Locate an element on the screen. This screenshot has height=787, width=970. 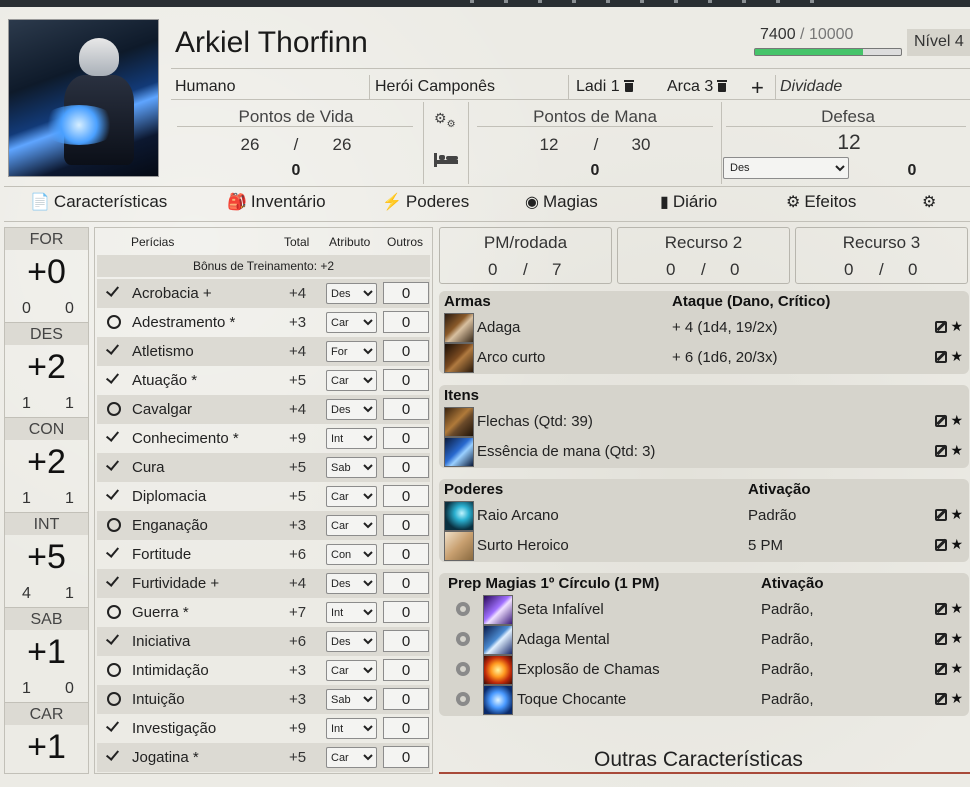
power-row: Raio Arcano Padrão ★ is located at coordinates (704, 516).